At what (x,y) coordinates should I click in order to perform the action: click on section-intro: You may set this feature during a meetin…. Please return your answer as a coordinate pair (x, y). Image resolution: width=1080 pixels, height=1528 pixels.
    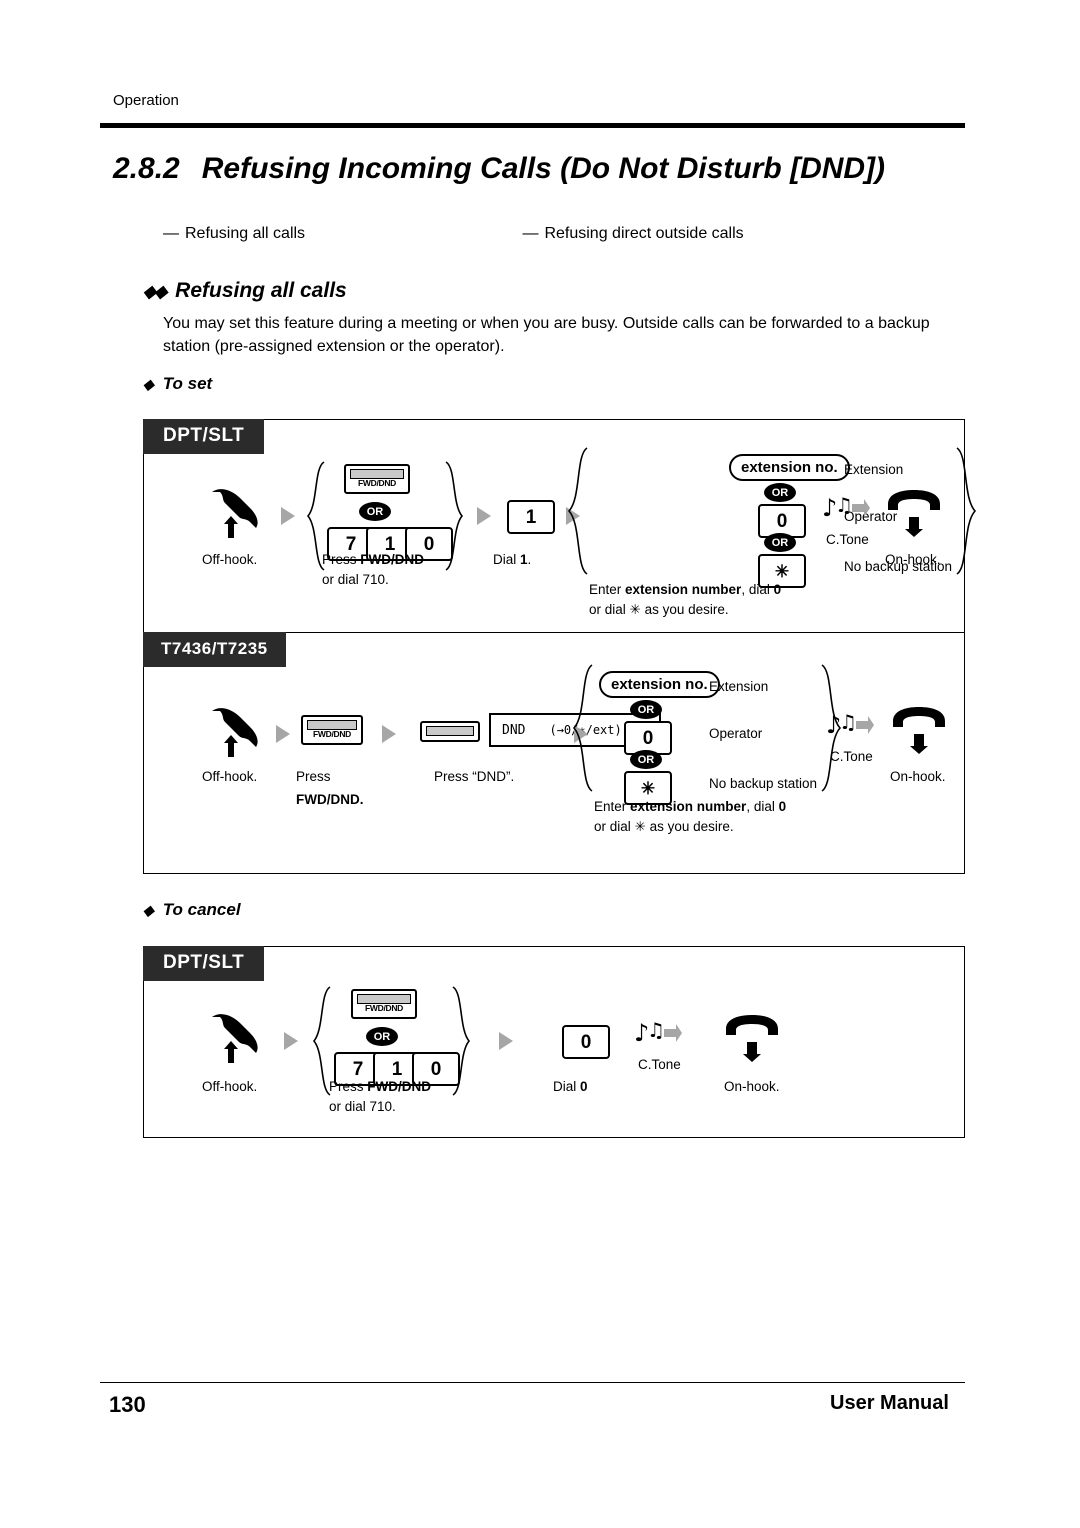
    Looking at the image, I should click on (546, 335).